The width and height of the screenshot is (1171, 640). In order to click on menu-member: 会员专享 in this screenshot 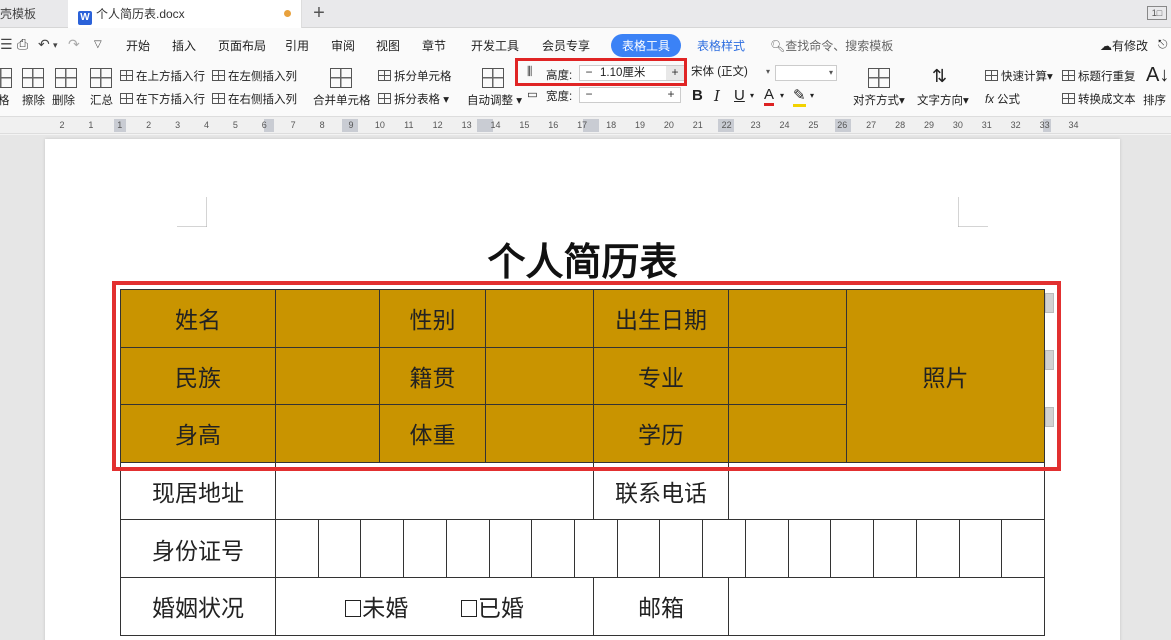, I will do `click(566, 45)`.